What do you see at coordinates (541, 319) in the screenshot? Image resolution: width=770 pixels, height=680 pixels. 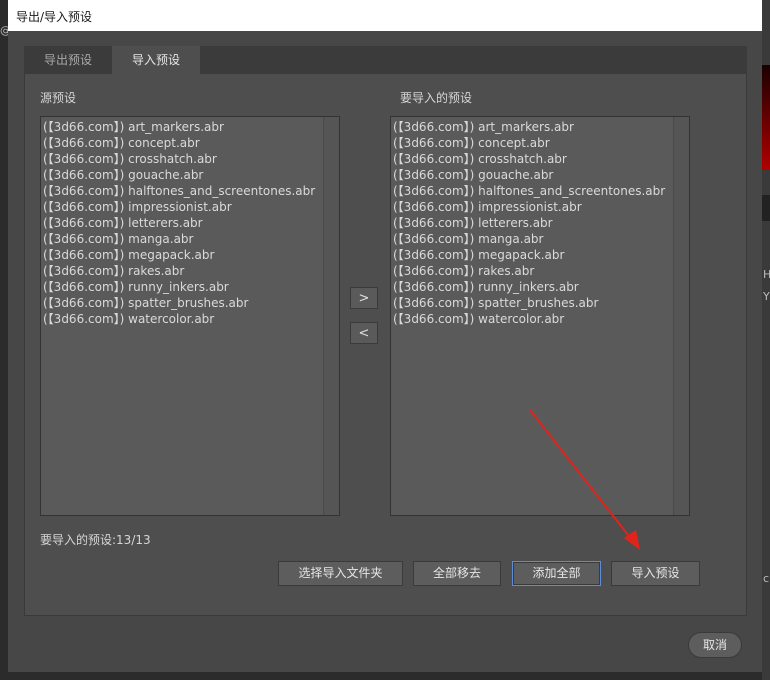 I see `target-list-item: (【3d66.com】) watercolor.abr` at bounding box center [541, 319].